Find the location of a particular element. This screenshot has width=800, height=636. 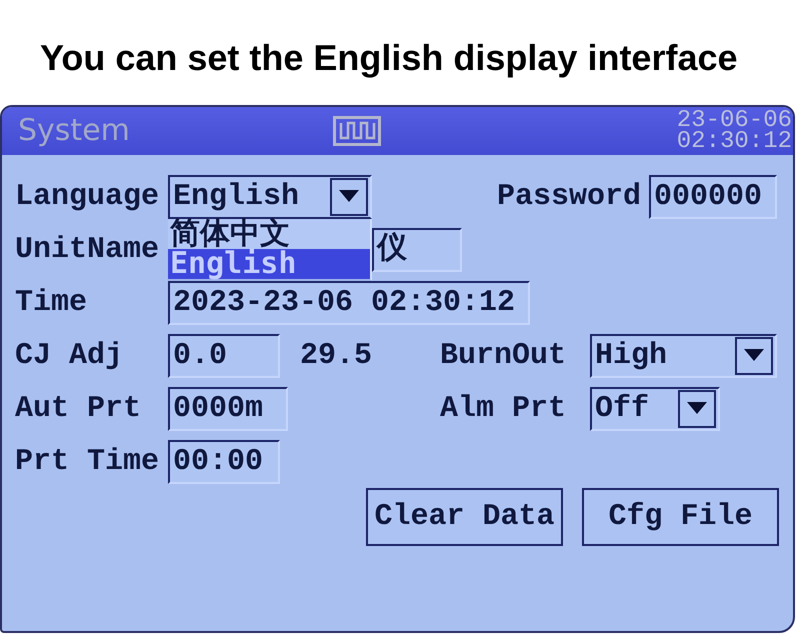

field-label: Time is located at coordinates (51, 303).